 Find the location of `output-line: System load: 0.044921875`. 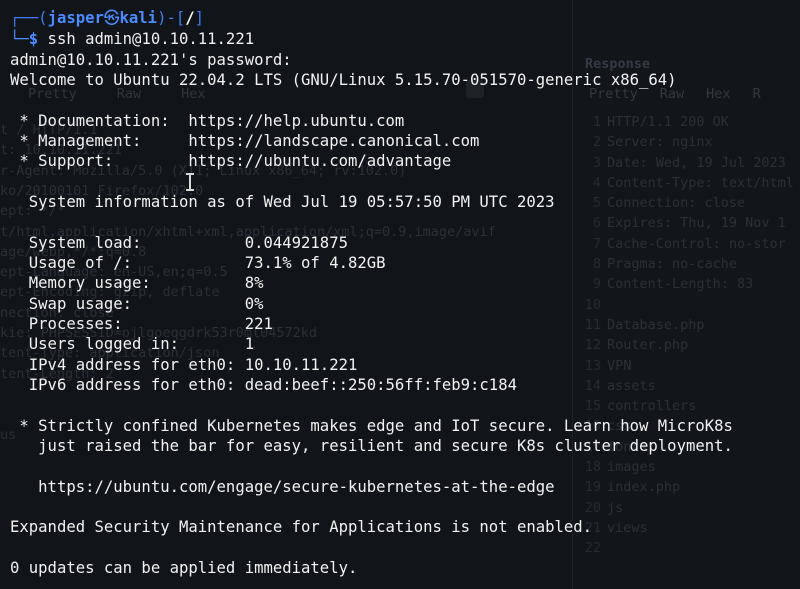

output-line: System load: 0.044921875 is located at coordinates (179, 243).